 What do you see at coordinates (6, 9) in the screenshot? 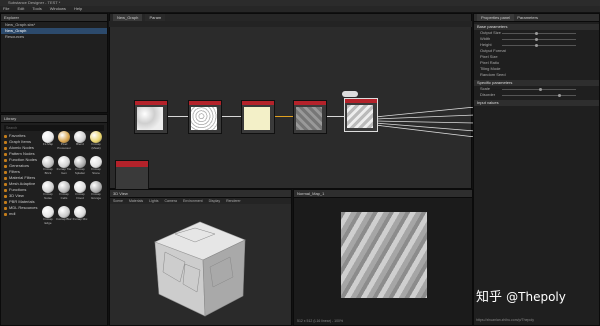
I see `menu-file: File` at bounding box center [6, 9].